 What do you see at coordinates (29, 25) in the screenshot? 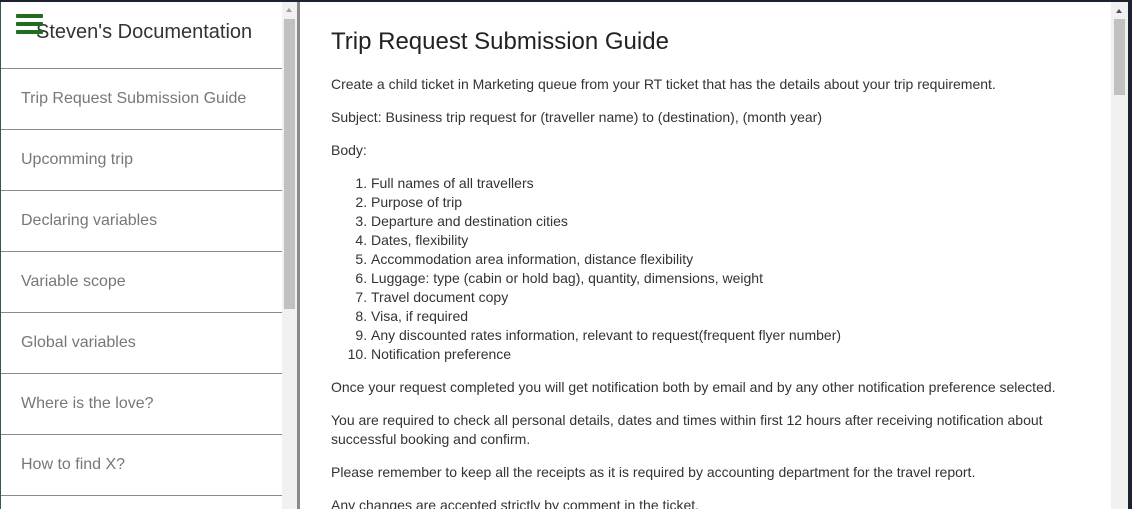
I see `hamburger-menu-icon` at bounding box center [29, 25].